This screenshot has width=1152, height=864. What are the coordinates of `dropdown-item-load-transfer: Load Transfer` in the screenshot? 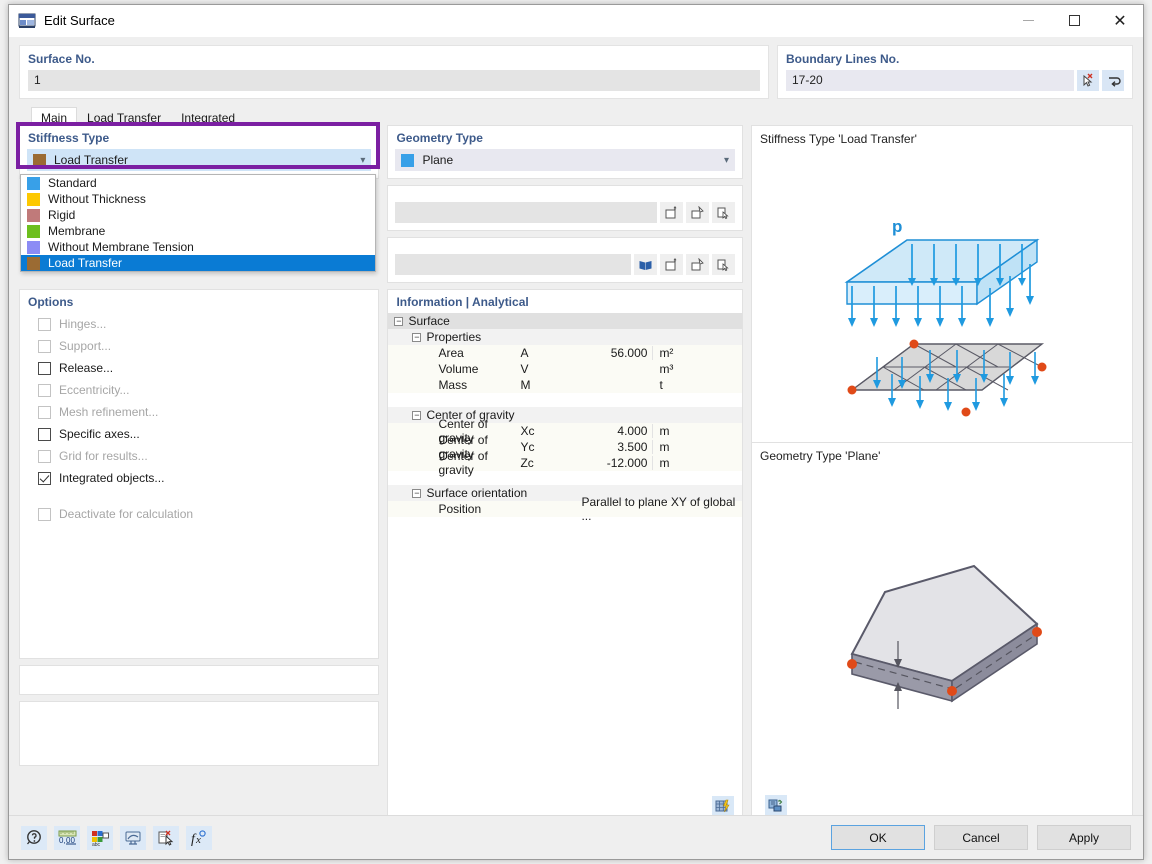 It's located at (198, 263).